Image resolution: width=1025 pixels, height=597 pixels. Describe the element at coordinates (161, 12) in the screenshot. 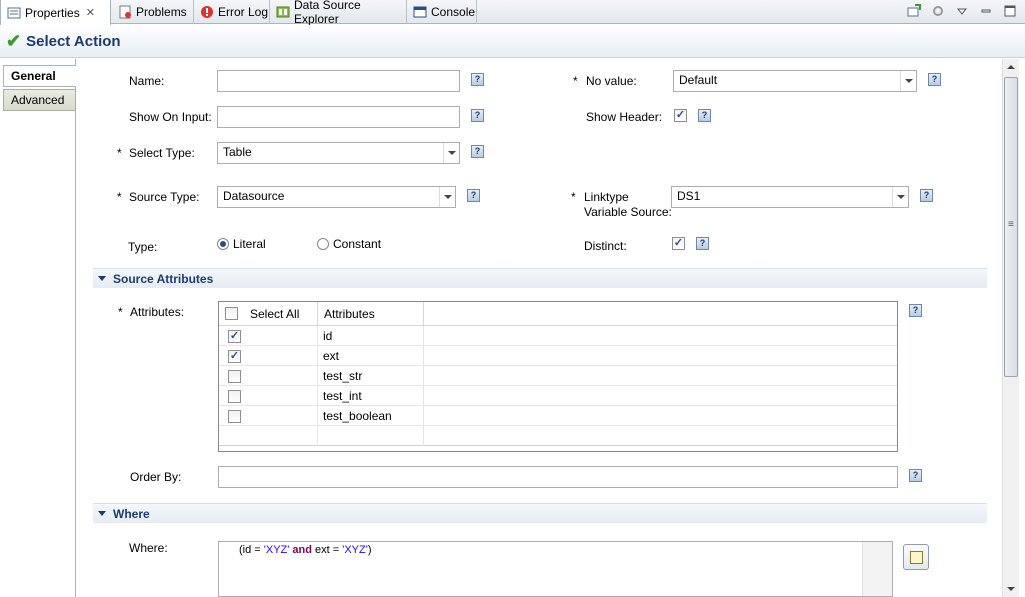

I see `tab-label: Problems` at that location.